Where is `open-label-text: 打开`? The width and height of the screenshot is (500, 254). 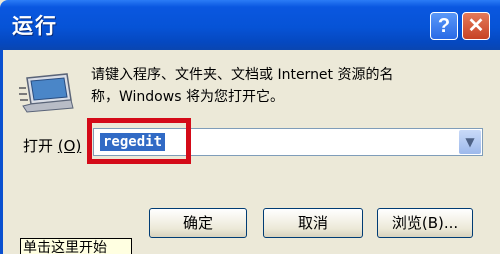 open-label-text: 打开 is located at coordinates (38, 146).